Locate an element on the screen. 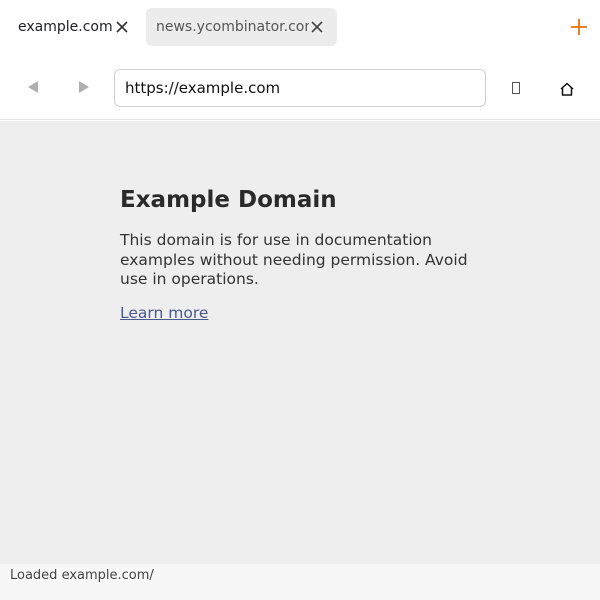 The image size is (600, 600). tab-strip: example.com news.ycombinator.com is located at coordinates (300, 26).